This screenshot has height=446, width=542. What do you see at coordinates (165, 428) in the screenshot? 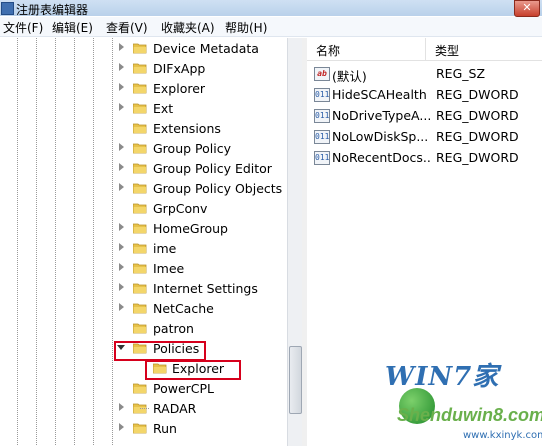
I see `tree-item-label: Run` at bounding box center [165, 428].